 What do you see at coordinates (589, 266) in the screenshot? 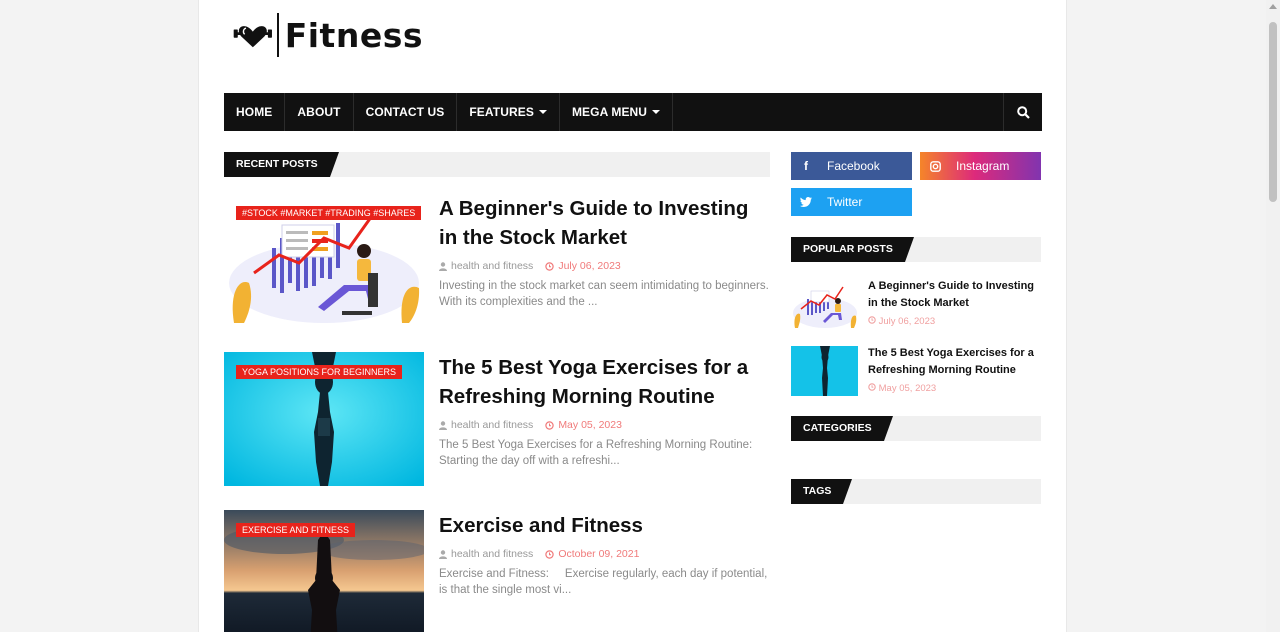
I see `post-date: July 06, 2023` at bounding box center [589, 266].